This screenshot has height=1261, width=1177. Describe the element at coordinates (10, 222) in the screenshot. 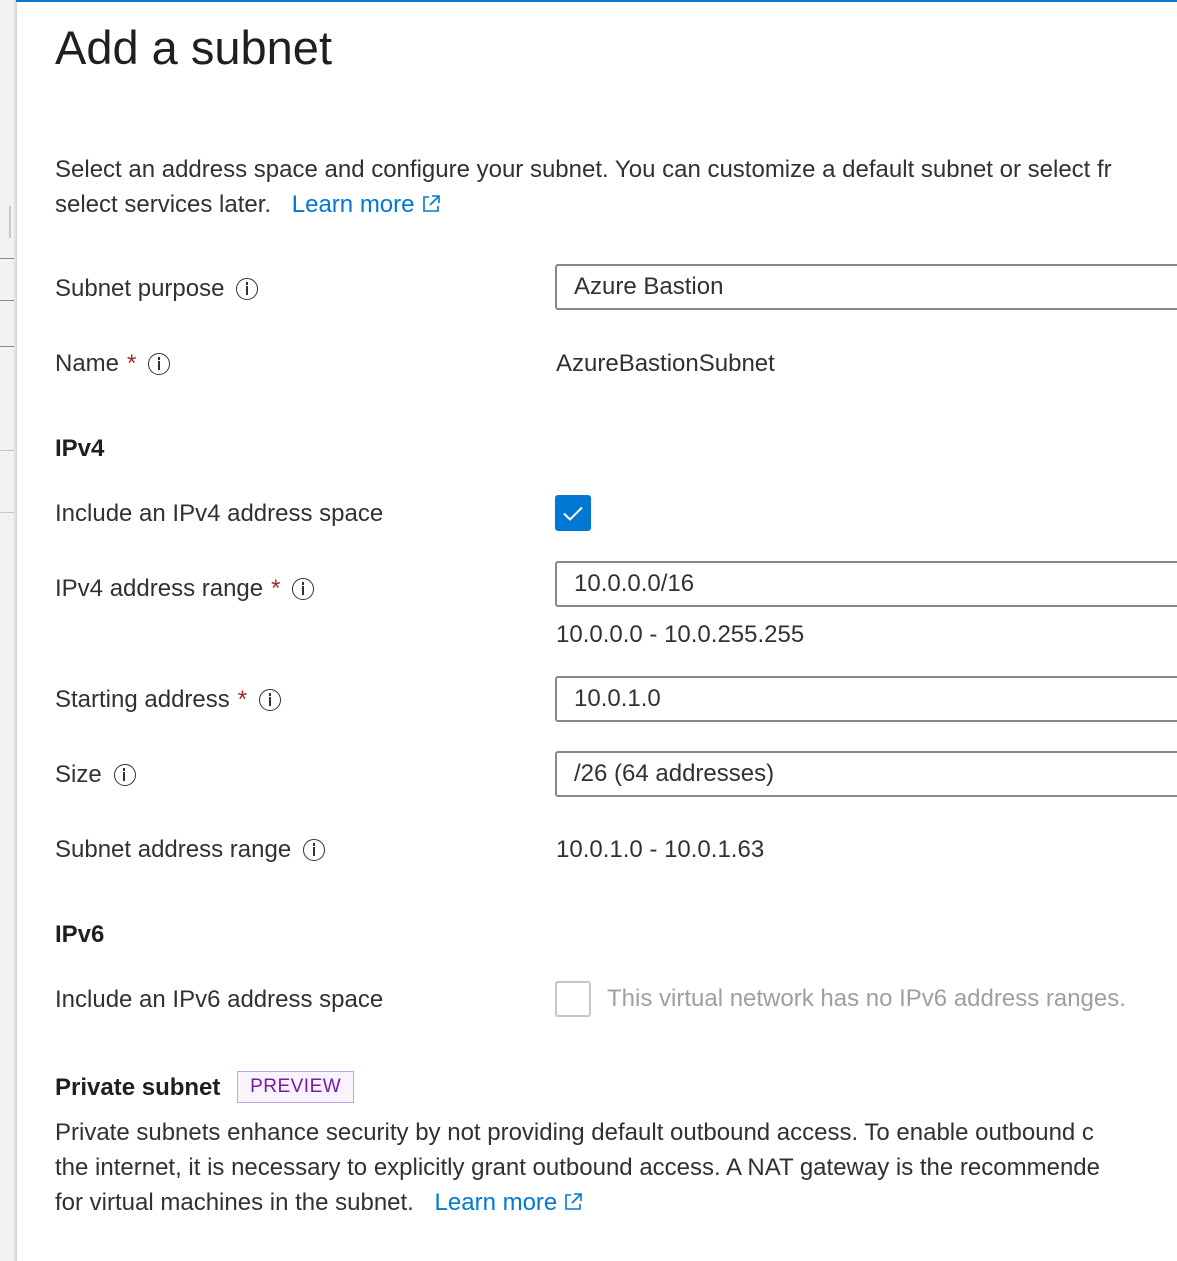

I see `background-divider` at that location.